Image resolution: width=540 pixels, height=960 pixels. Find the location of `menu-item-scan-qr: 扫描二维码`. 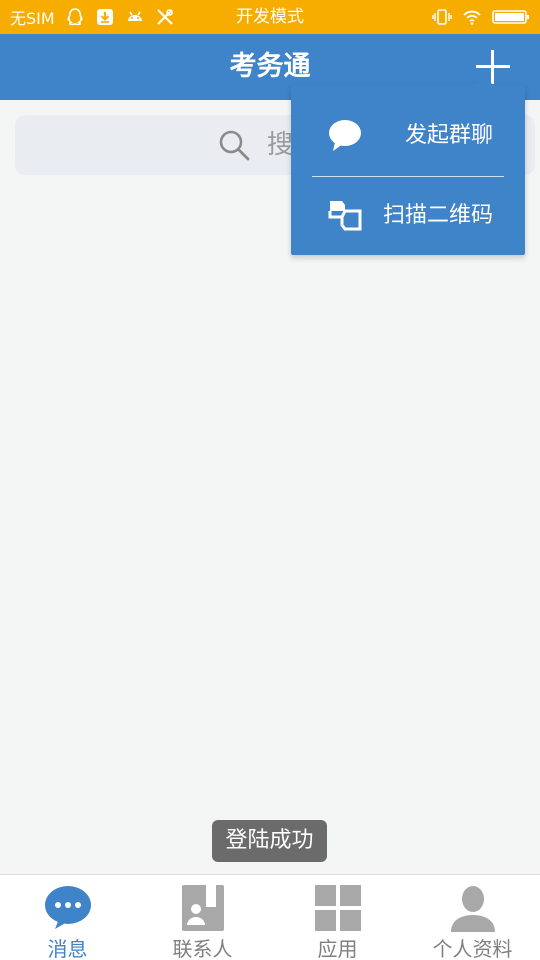

menu-item-scan-qr: 扫描二维码 is located at coordinates (408, 216).